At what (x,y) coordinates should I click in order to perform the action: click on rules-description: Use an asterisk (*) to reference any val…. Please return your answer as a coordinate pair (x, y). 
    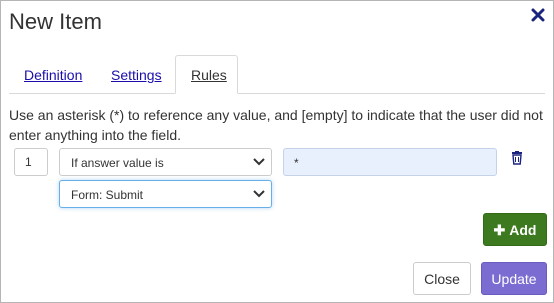
    Looking at the image, I should click on (276, 125).